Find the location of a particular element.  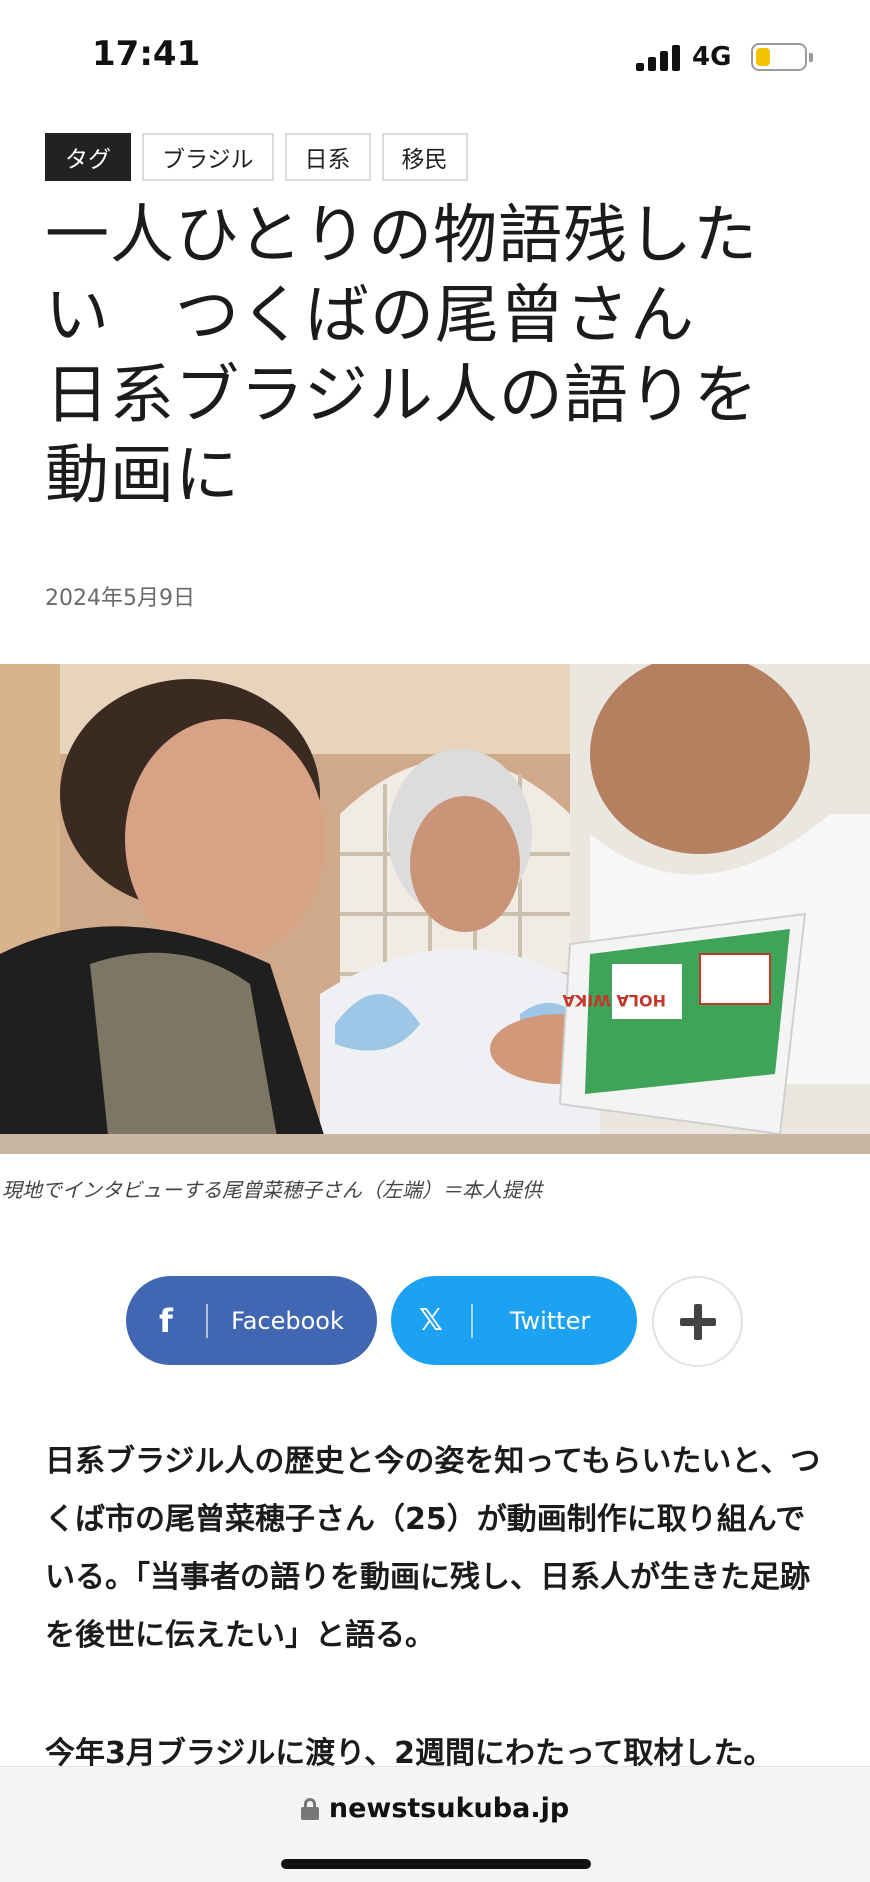

status-bar: 17:41 4G is located at coordinates (435, 55).